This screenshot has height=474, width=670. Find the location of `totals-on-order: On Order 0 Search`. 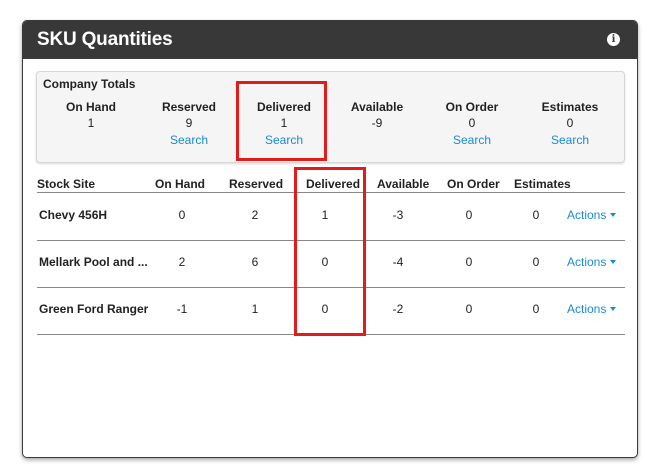

totals-on-order: On Order 0 Search is located at coordinates (472, 123).